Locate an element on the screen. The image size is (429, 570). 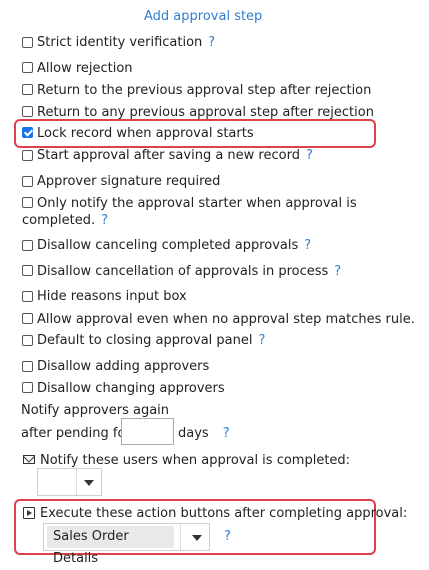
return-previous-checkbox is located at coordinates (27, 89).